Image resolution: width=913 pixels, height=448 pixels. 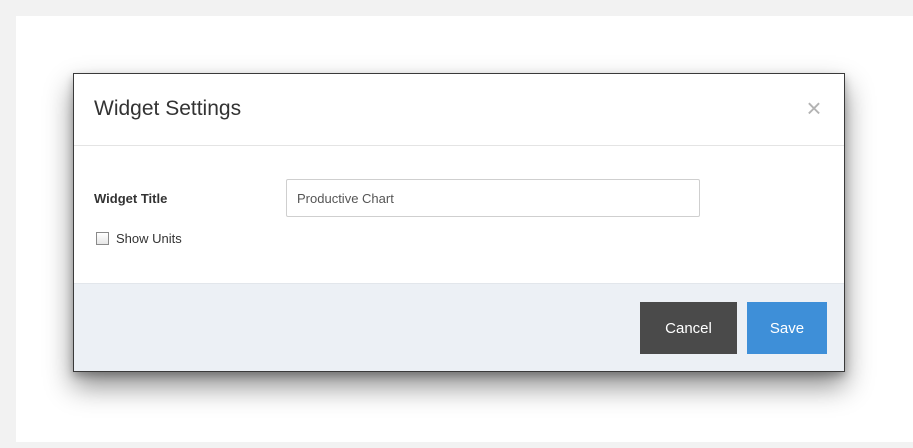 I want to click on cancel-button: Cancel, so click(x=688, y=328).